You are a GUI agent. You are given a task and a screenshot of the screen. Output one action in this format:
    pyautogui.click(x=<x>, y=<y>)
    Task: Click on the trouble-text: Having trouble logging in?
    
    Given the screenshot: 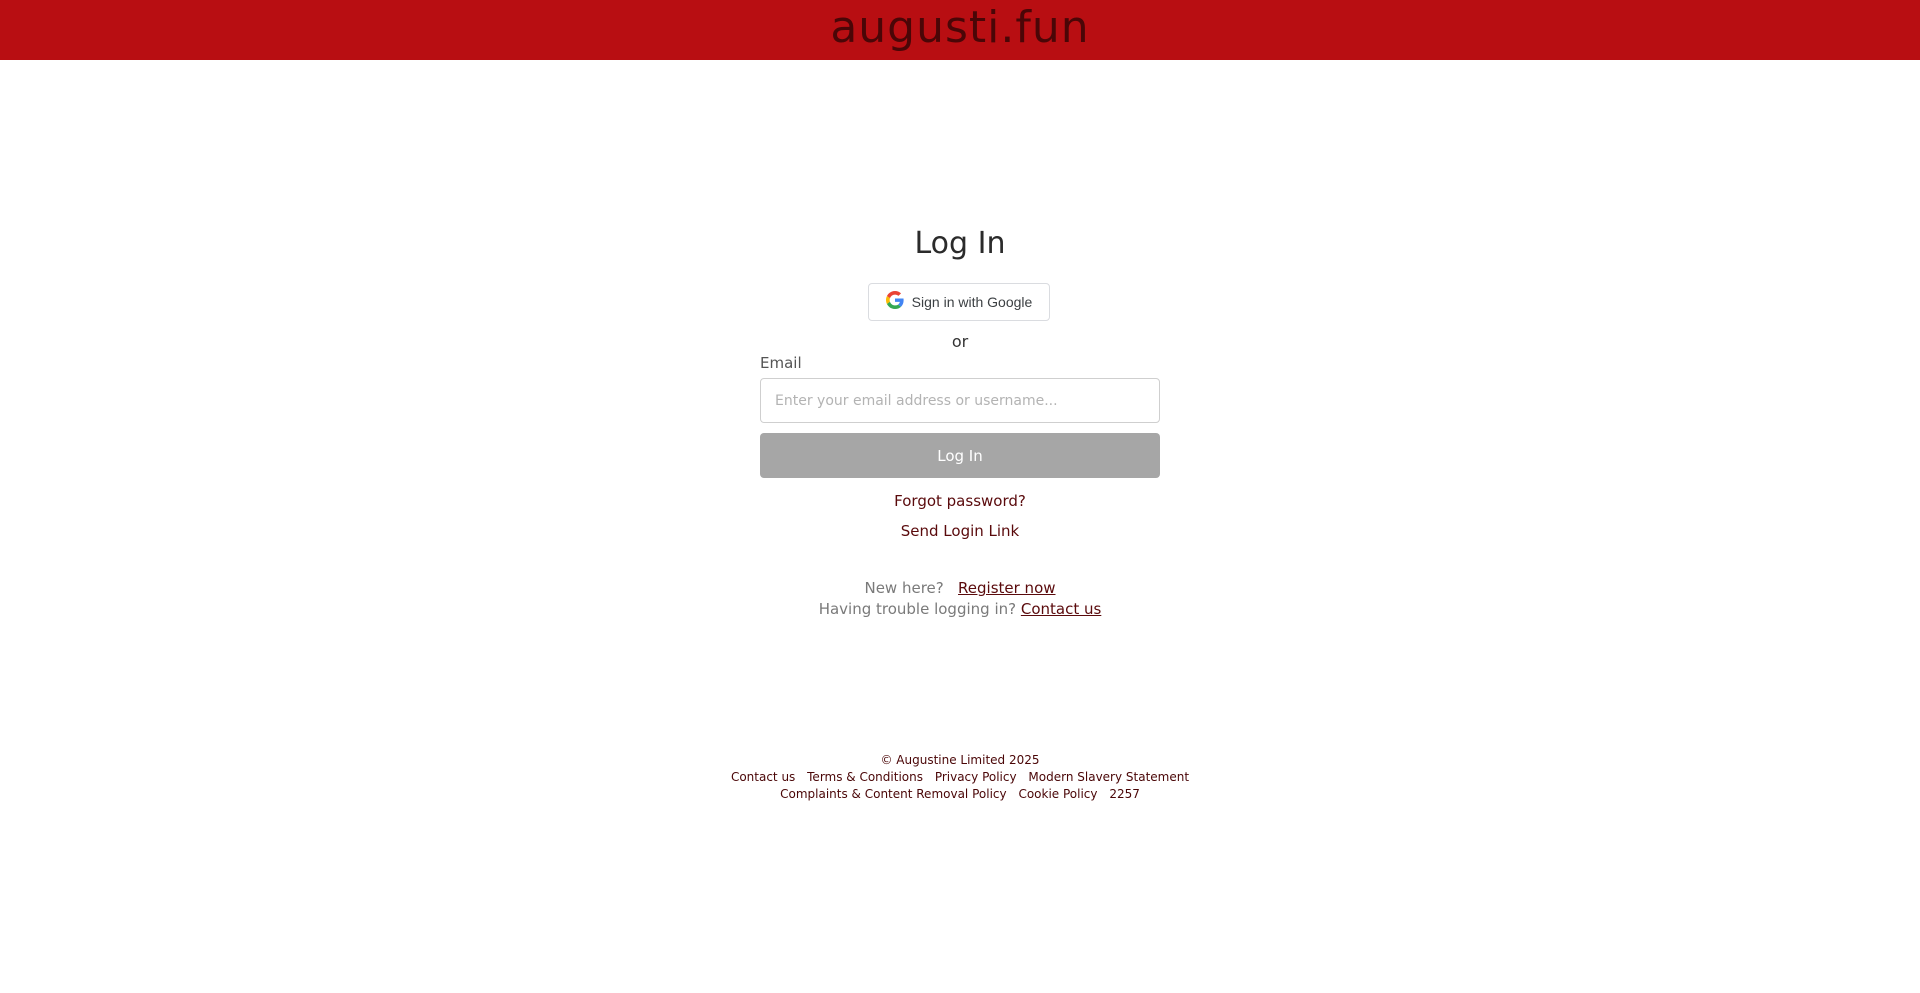 What is the action you would take?
    pyautogui.click(x=917, y=609)
    